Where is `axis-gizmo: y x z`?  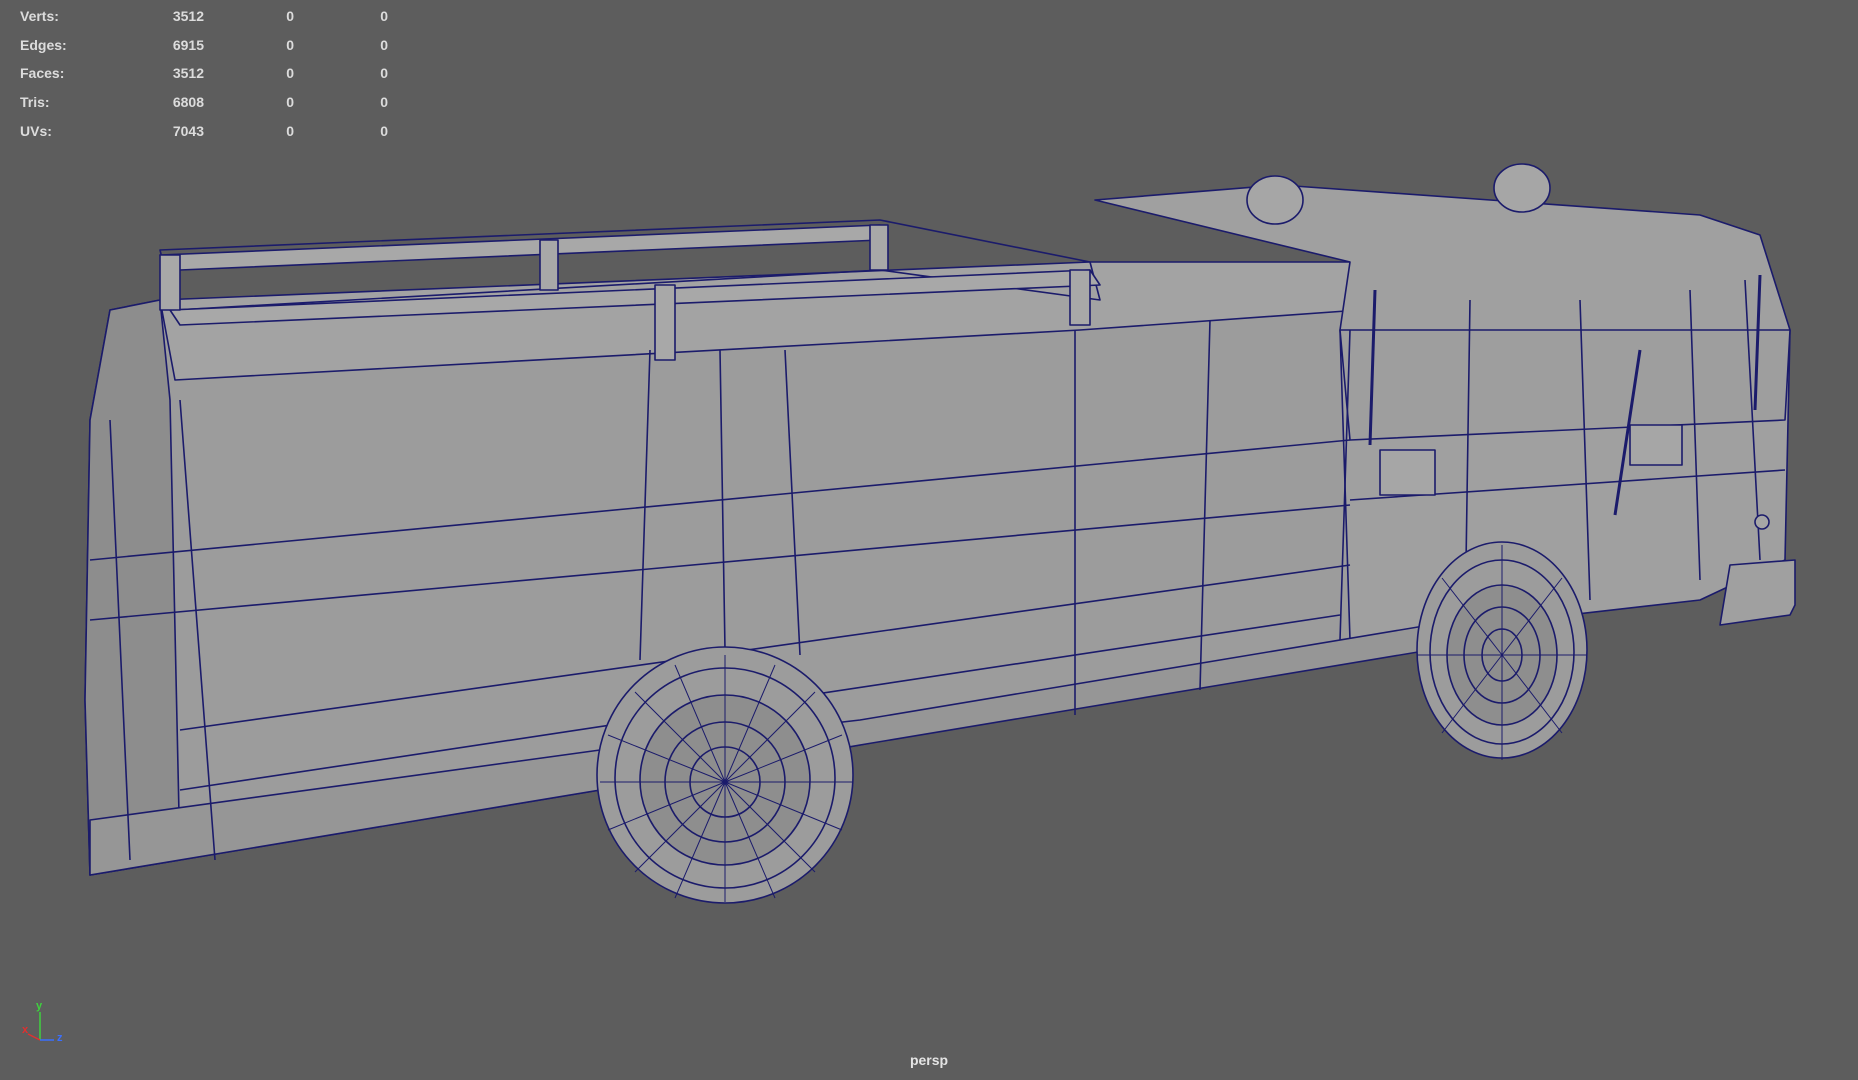 axis-gizmo: y x z is located at coordinates (44, 1025).